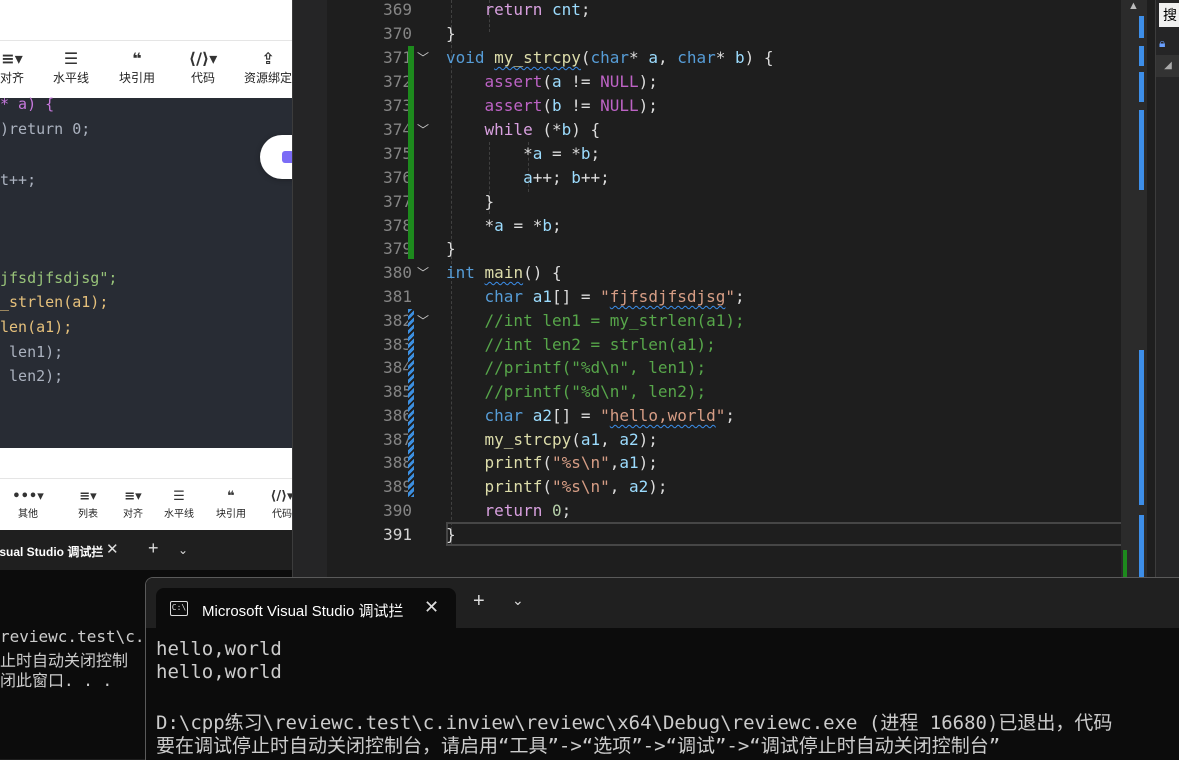 The width and height of the screenshot is (1179, 760). Describe the element at coordinates (88, 496) in the screenshot. I see `list-icon: ≡▾` at that location.